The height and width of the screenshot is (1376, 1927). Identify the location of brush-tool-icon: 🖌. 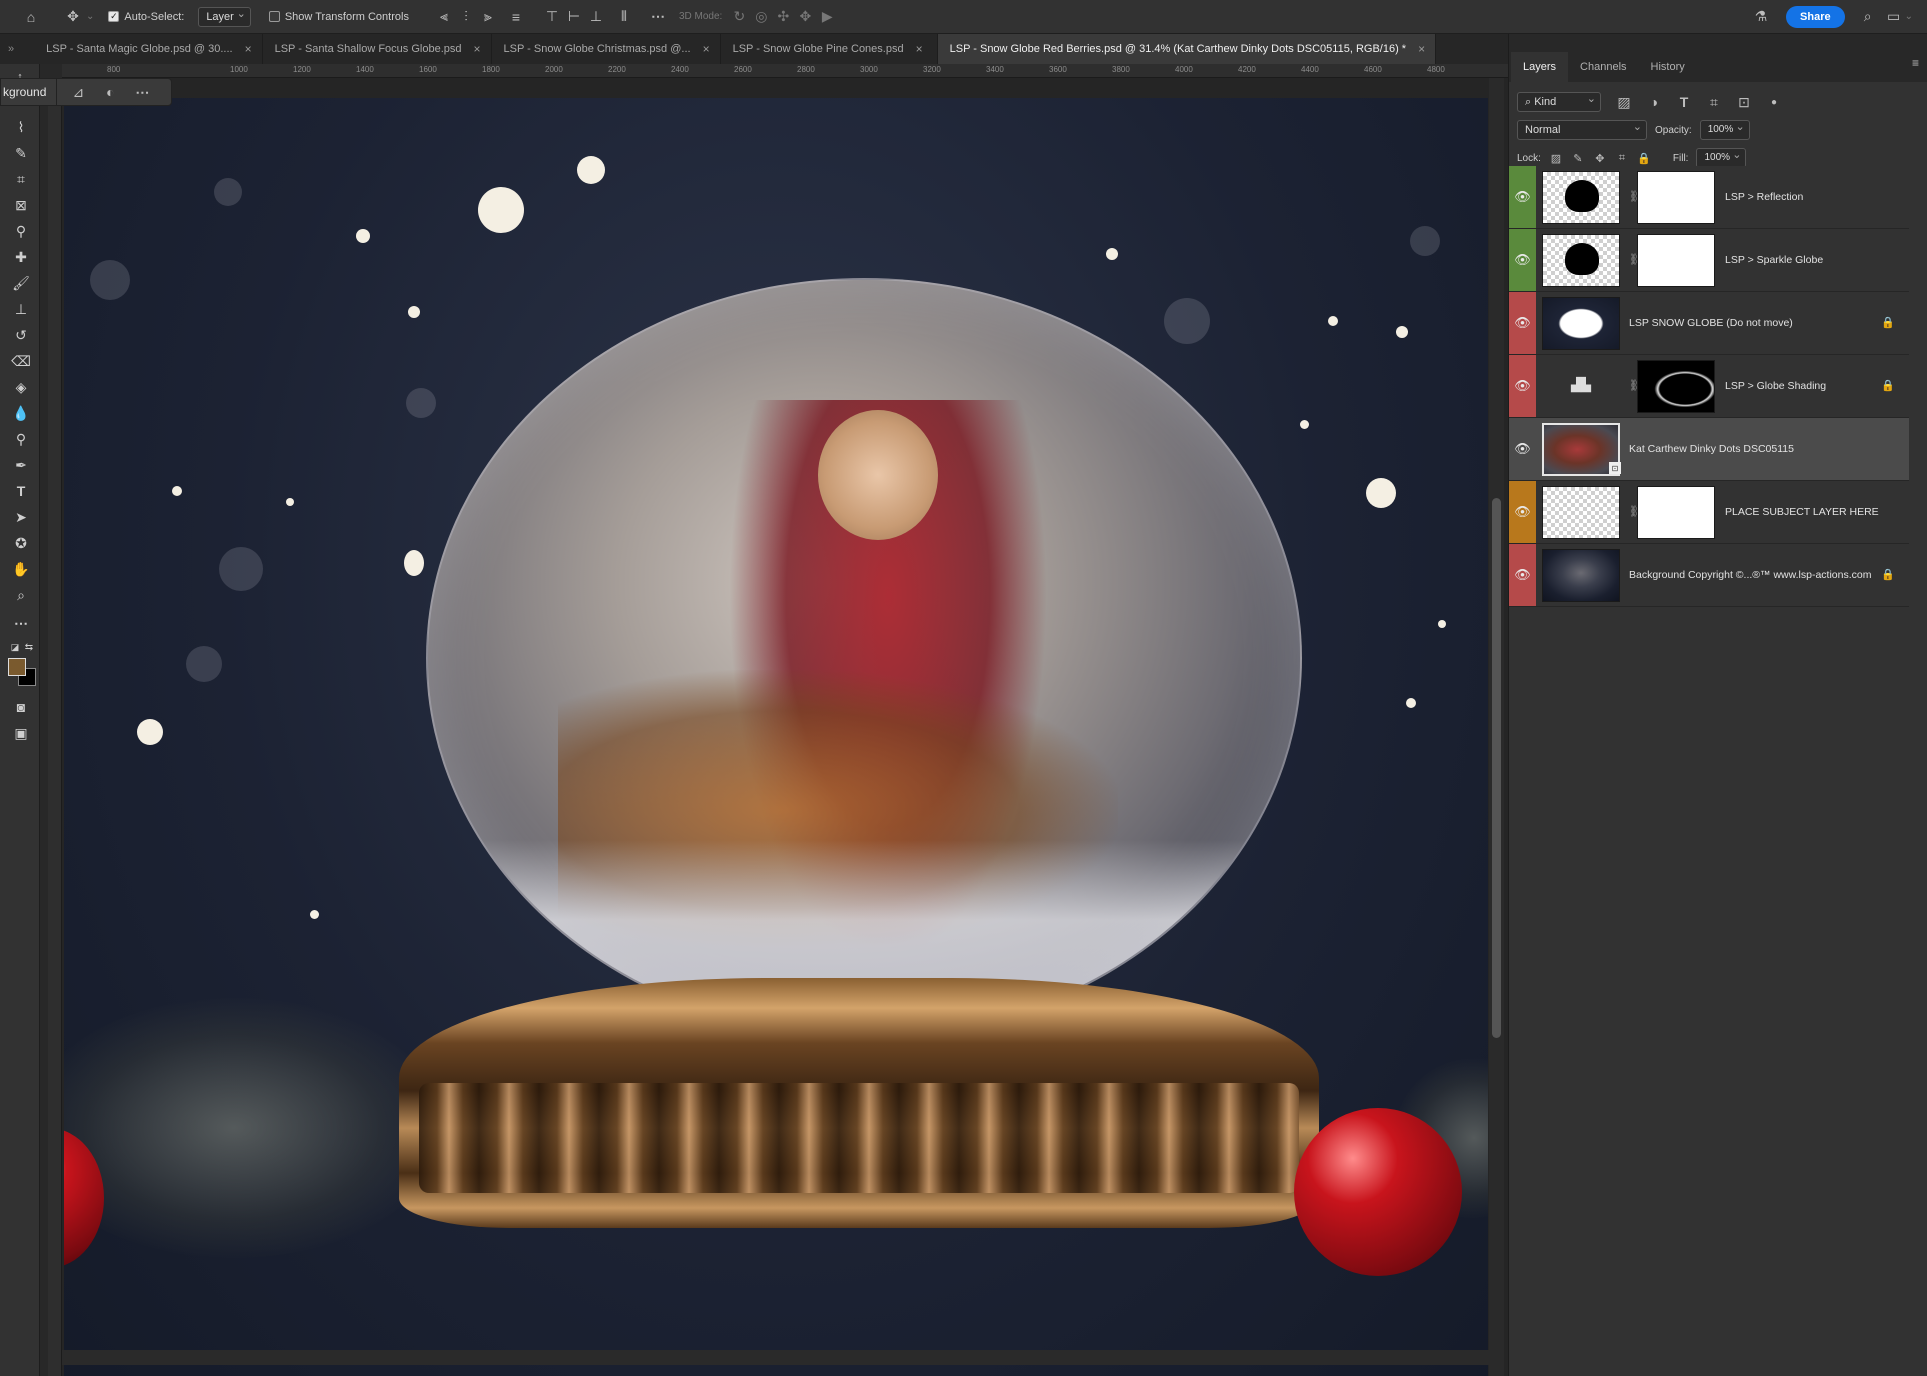
(21, 283).